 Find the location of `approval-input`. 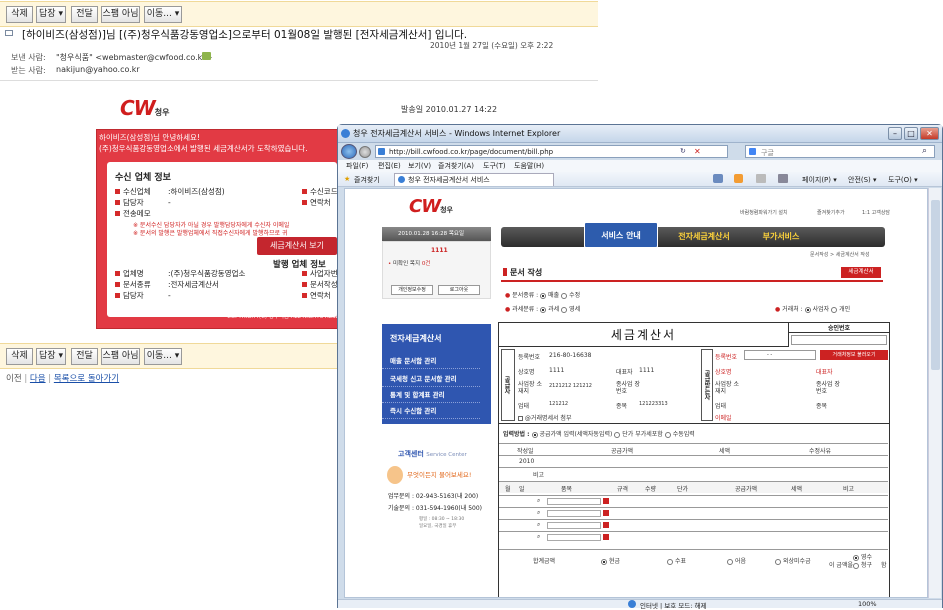

approval-input is located at coordinates (839, 340).